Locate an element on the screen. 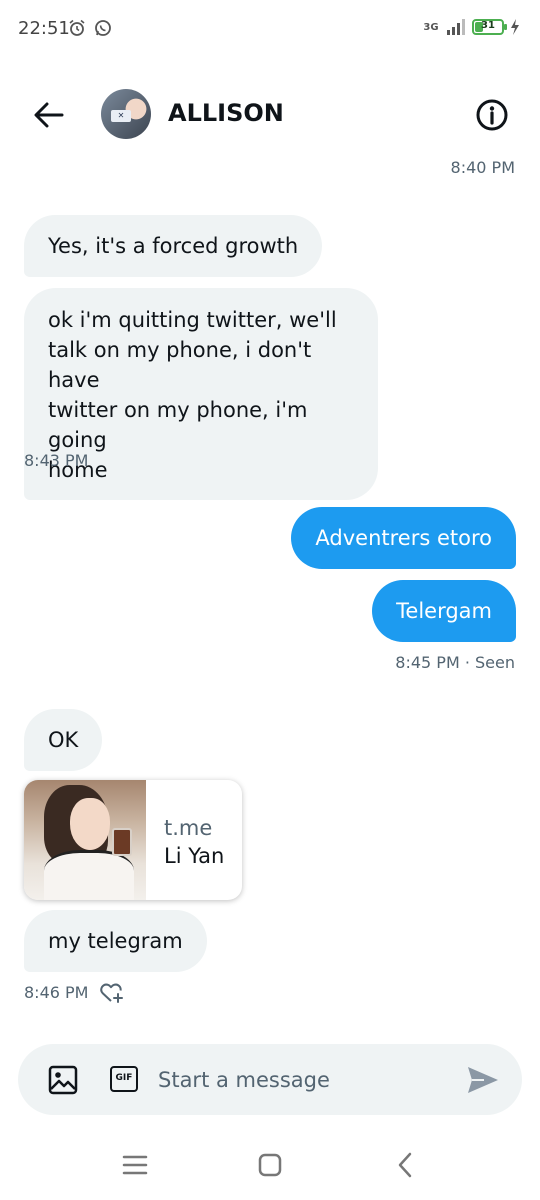 This screenshot has width=540, height=1200. link-preview-card: t.me Li Yan is located at coordinates (133, 840).